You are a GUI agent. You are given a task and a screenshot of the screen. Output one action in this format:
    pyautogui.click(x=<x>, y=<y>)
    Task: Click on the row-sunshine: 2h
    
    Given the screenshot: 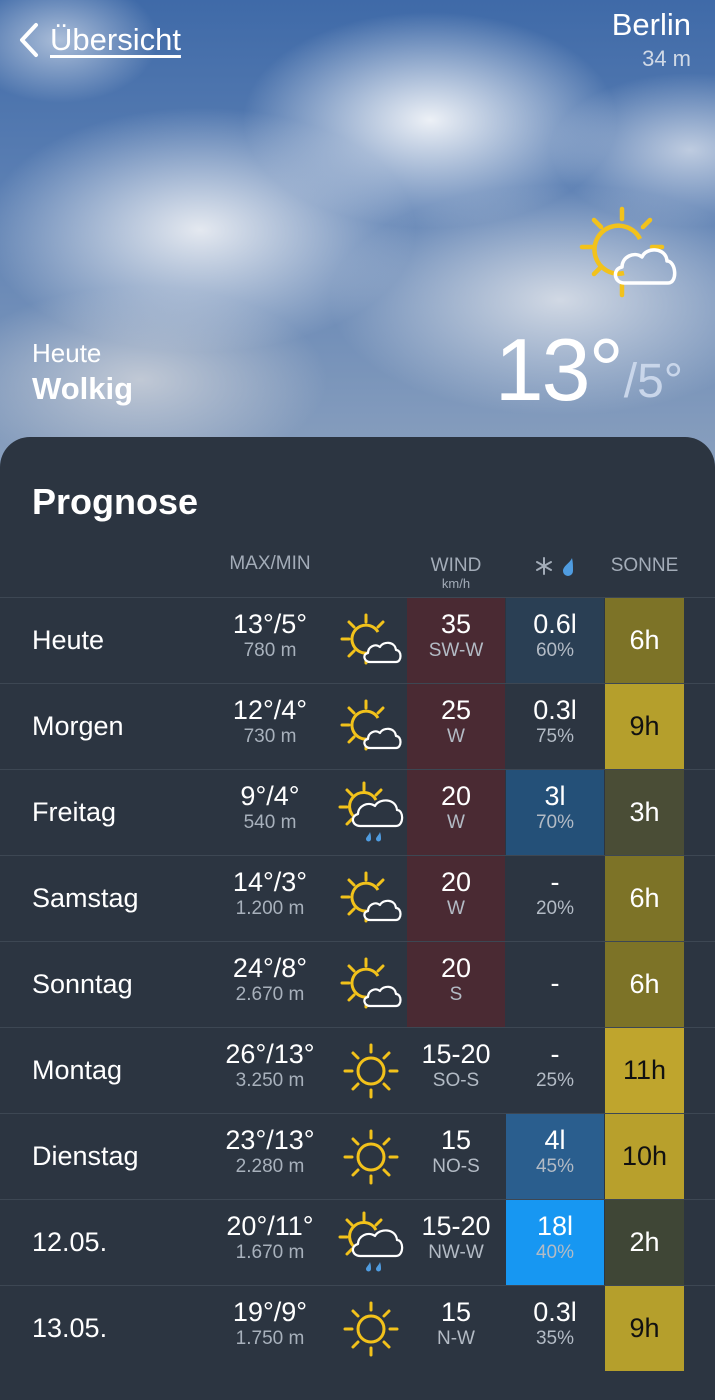 What is the action you would take?
    pyautogui.click(x=644, y=1242)
    